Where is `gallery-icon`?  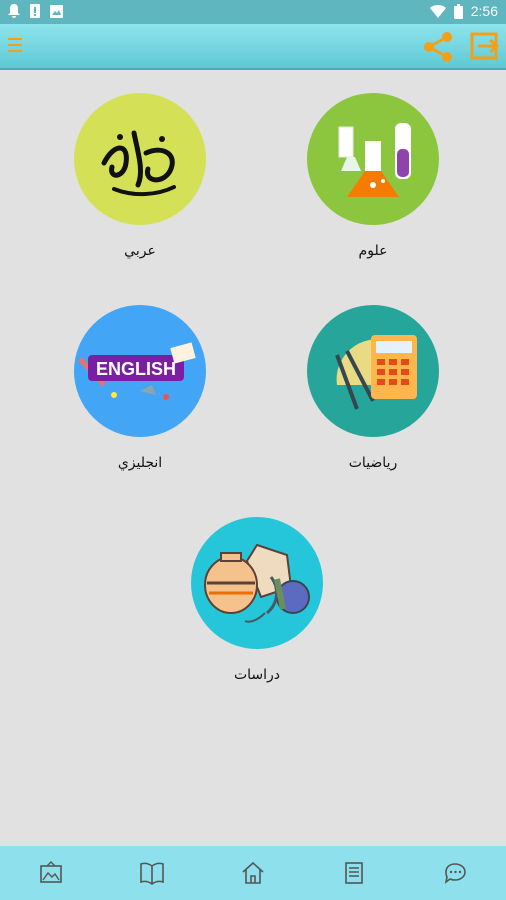
gallery-icon is located at coordinates (50, 872).